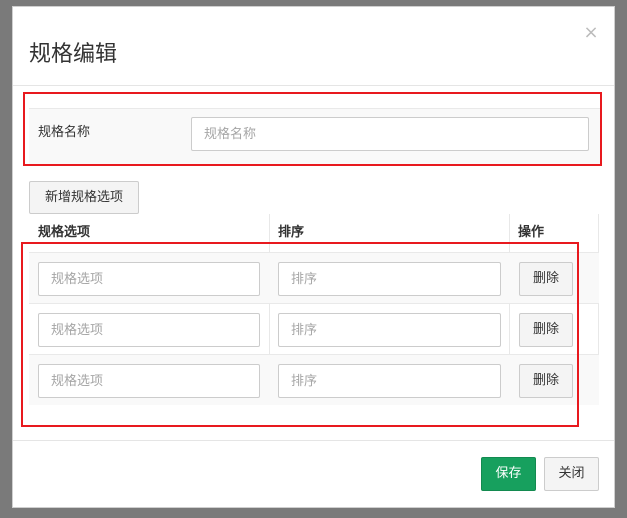 The height and width of the screenshot is (518, 627). What do you see at coordinates (531, 232) in the screenshot?
I see `header-actions: 操作` at bounding box center [531, 232].